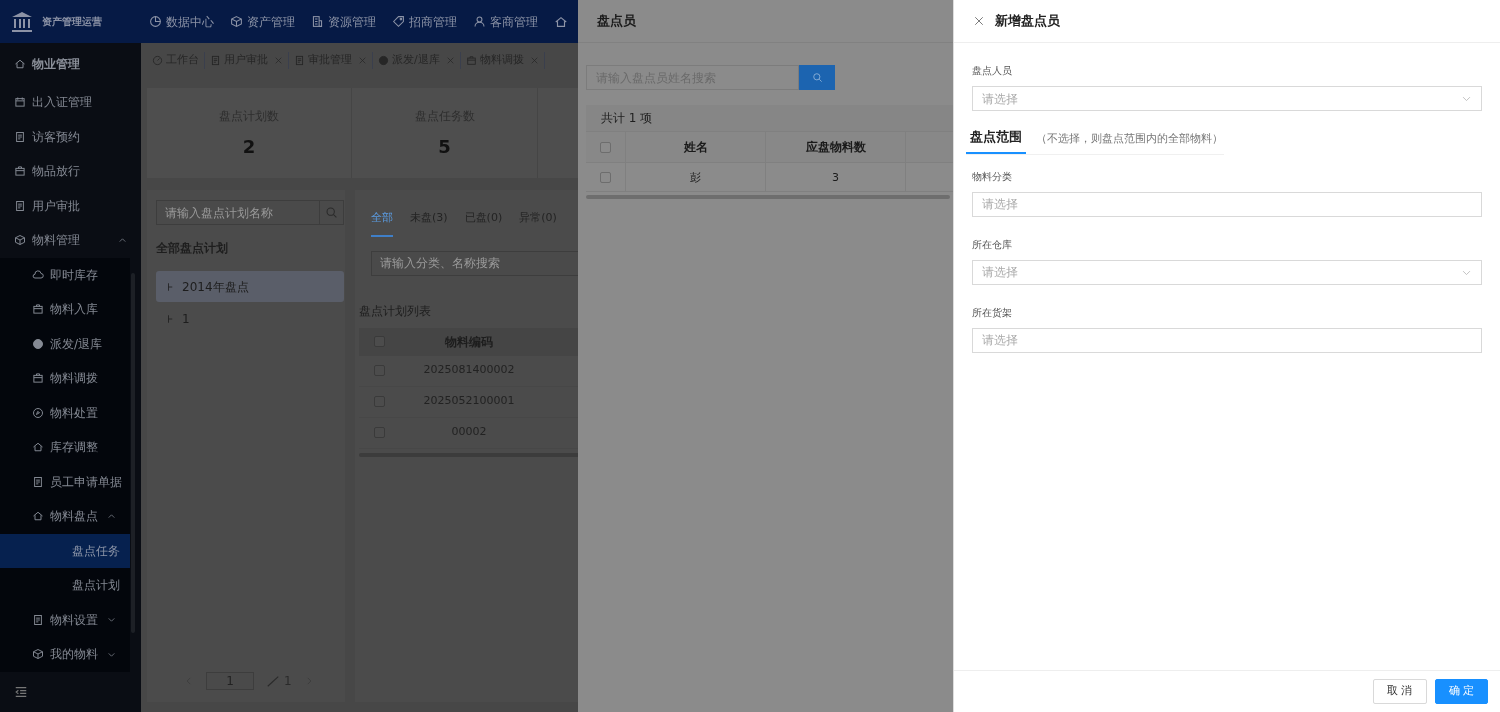  Describe the element at coordinates (65, 447) in the screenshot. I see `sidebar-item: 库存调整` at that location.